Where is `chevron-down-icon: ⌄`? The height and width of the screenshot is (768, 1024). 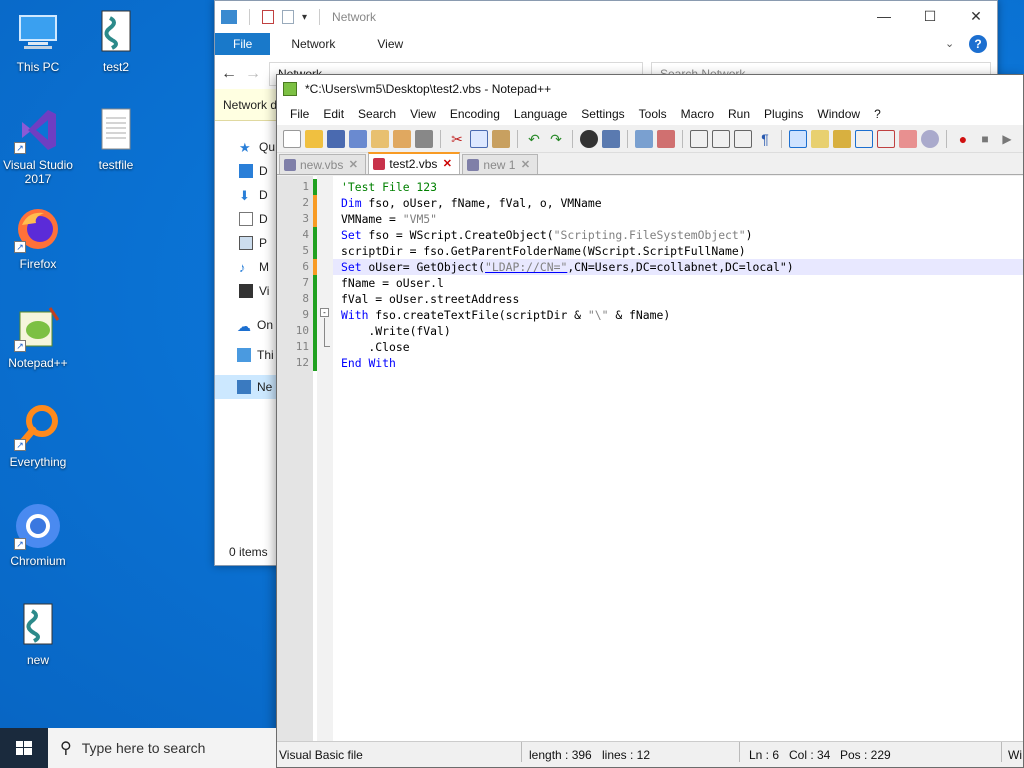 chevron-down-icon: ⌄ is located at coordinates (955, 44).